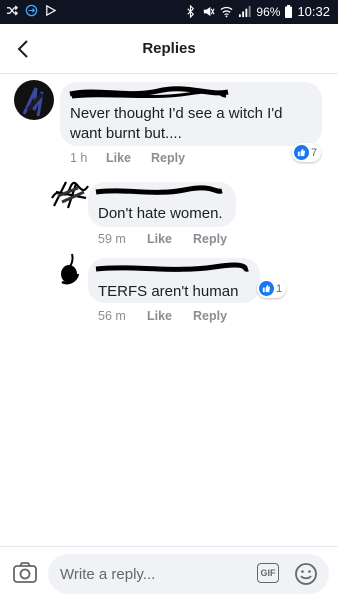 Image resolution: width=338 pixels, height=600 pixels. I want to click on reply-input, so click(155, 574).